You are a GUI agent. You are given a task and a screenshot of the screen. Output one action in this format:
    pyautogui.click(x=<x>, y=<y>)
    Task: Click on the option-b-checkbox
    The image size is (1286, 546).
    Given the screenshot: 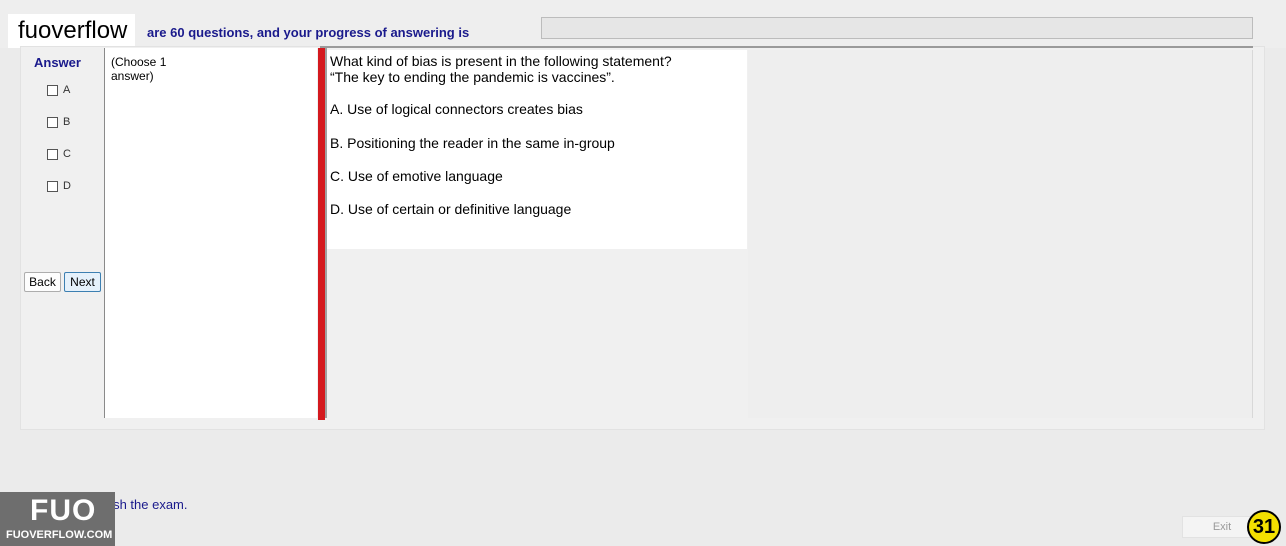 What is the action you would take?
    pyautogui.click(x=52, y=122)
    